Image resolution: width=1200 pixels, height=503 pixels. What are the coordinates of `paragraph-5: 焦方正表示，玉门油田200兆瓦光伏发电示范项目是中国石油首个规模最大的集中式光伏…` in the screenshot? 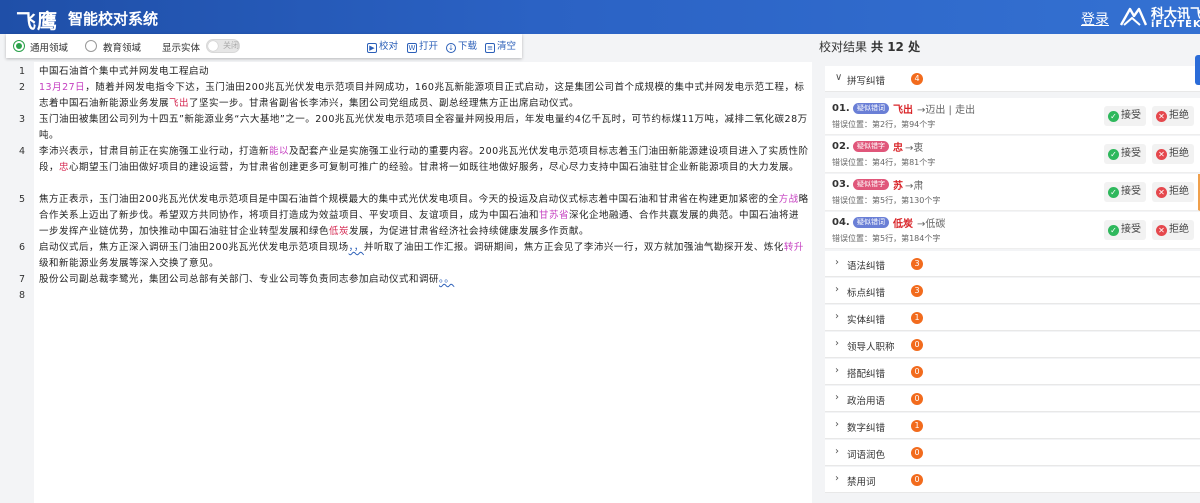 It's located at (424, 215).